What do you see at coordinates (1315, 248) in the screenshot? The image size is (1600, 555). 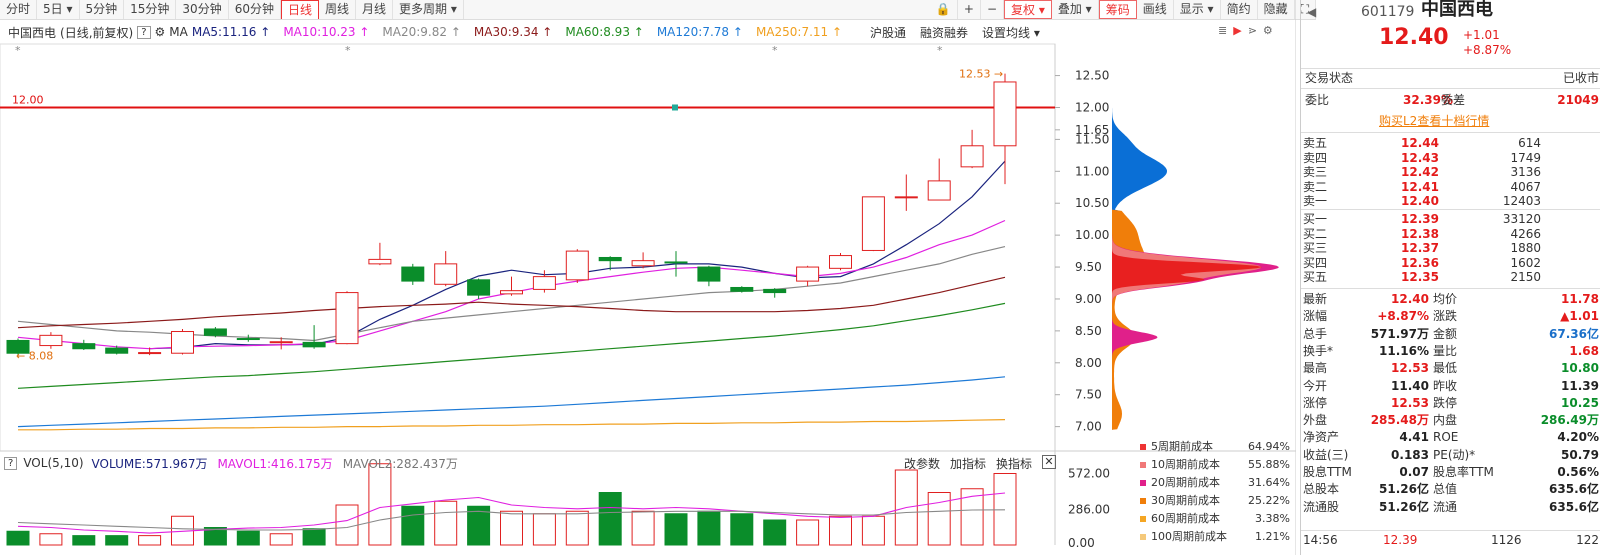 I see `bid-label: 买三` at bounding box center [1315, 248].